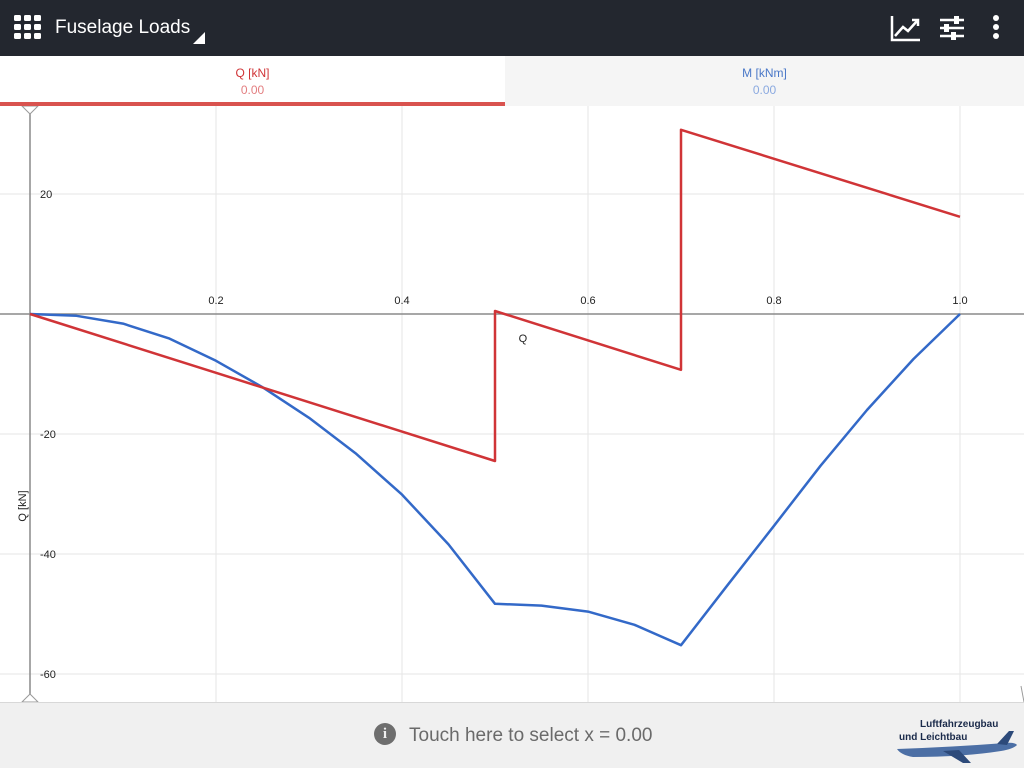  What do you see at coordinates (401, 301) in the screenshot?
I see `x-tick-label: 0.4` at bounding box center [401, 301].